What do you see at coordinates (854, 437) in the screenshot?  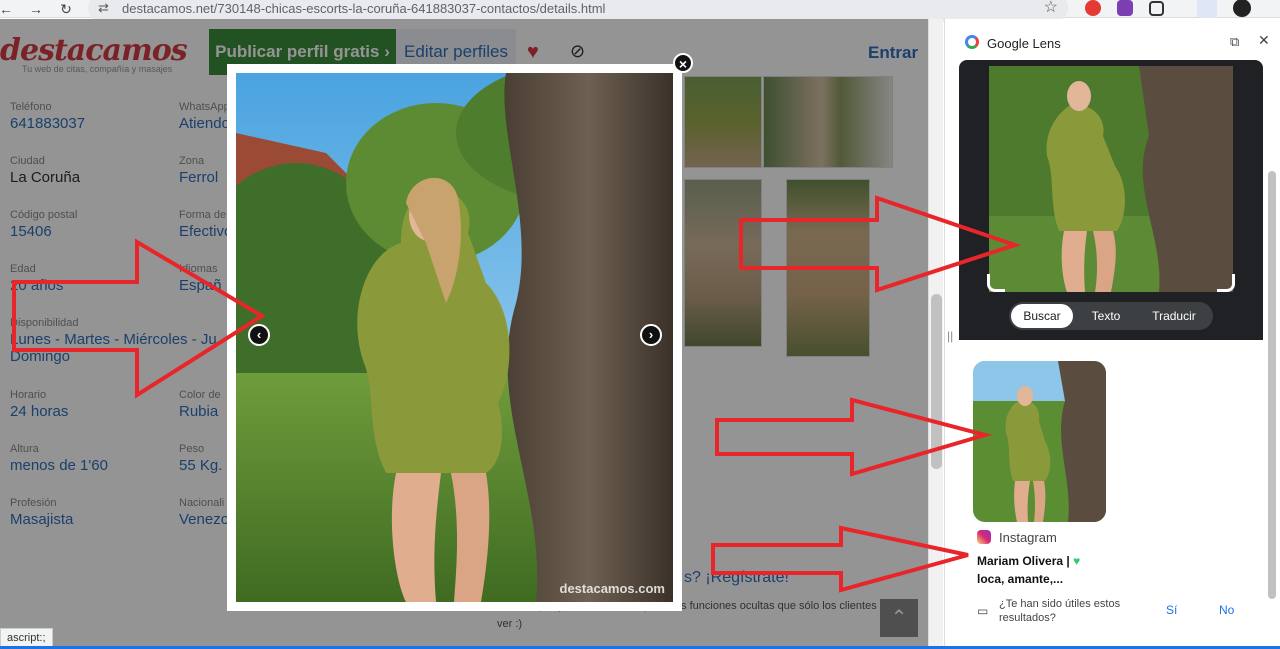 I see `red-arrow-result-image` at bounding box center [854, 437].